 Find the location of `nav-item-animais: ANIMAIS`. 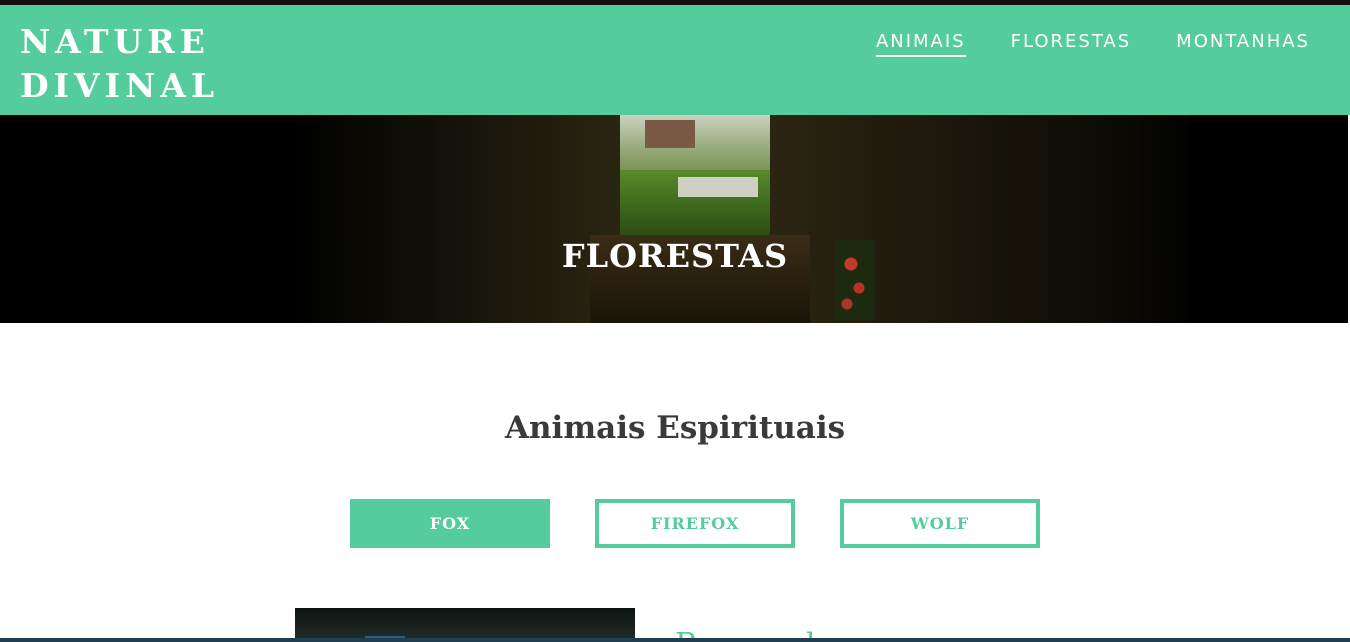

nav-item-animais: ANIMAIS is located at coordinates (920, 44).